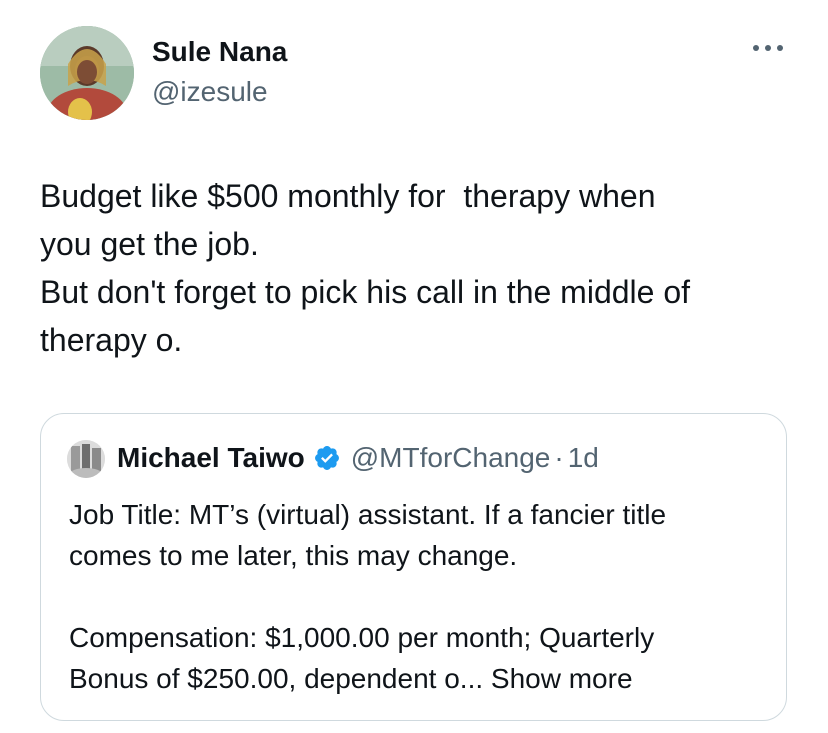 The image size is (828, 733). I want to click on quoted-author-name: Michael Taiwo, so click(211, 458).